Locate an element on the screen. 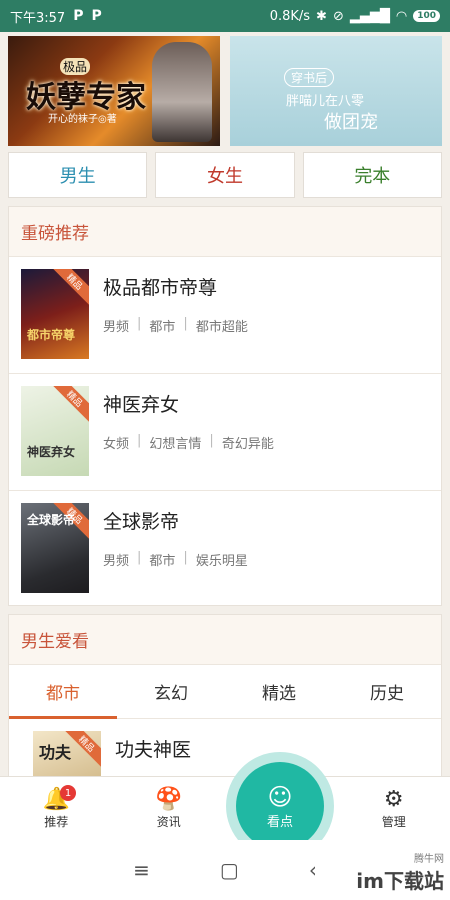 Image resolution: width=450 pixels, height=900 pixels. banner-carousel: 极品 妖孽专家 开心的袜子◎著 穿书后 胖喵儿在八零 做团宠 is located at coordinates (225, 91).